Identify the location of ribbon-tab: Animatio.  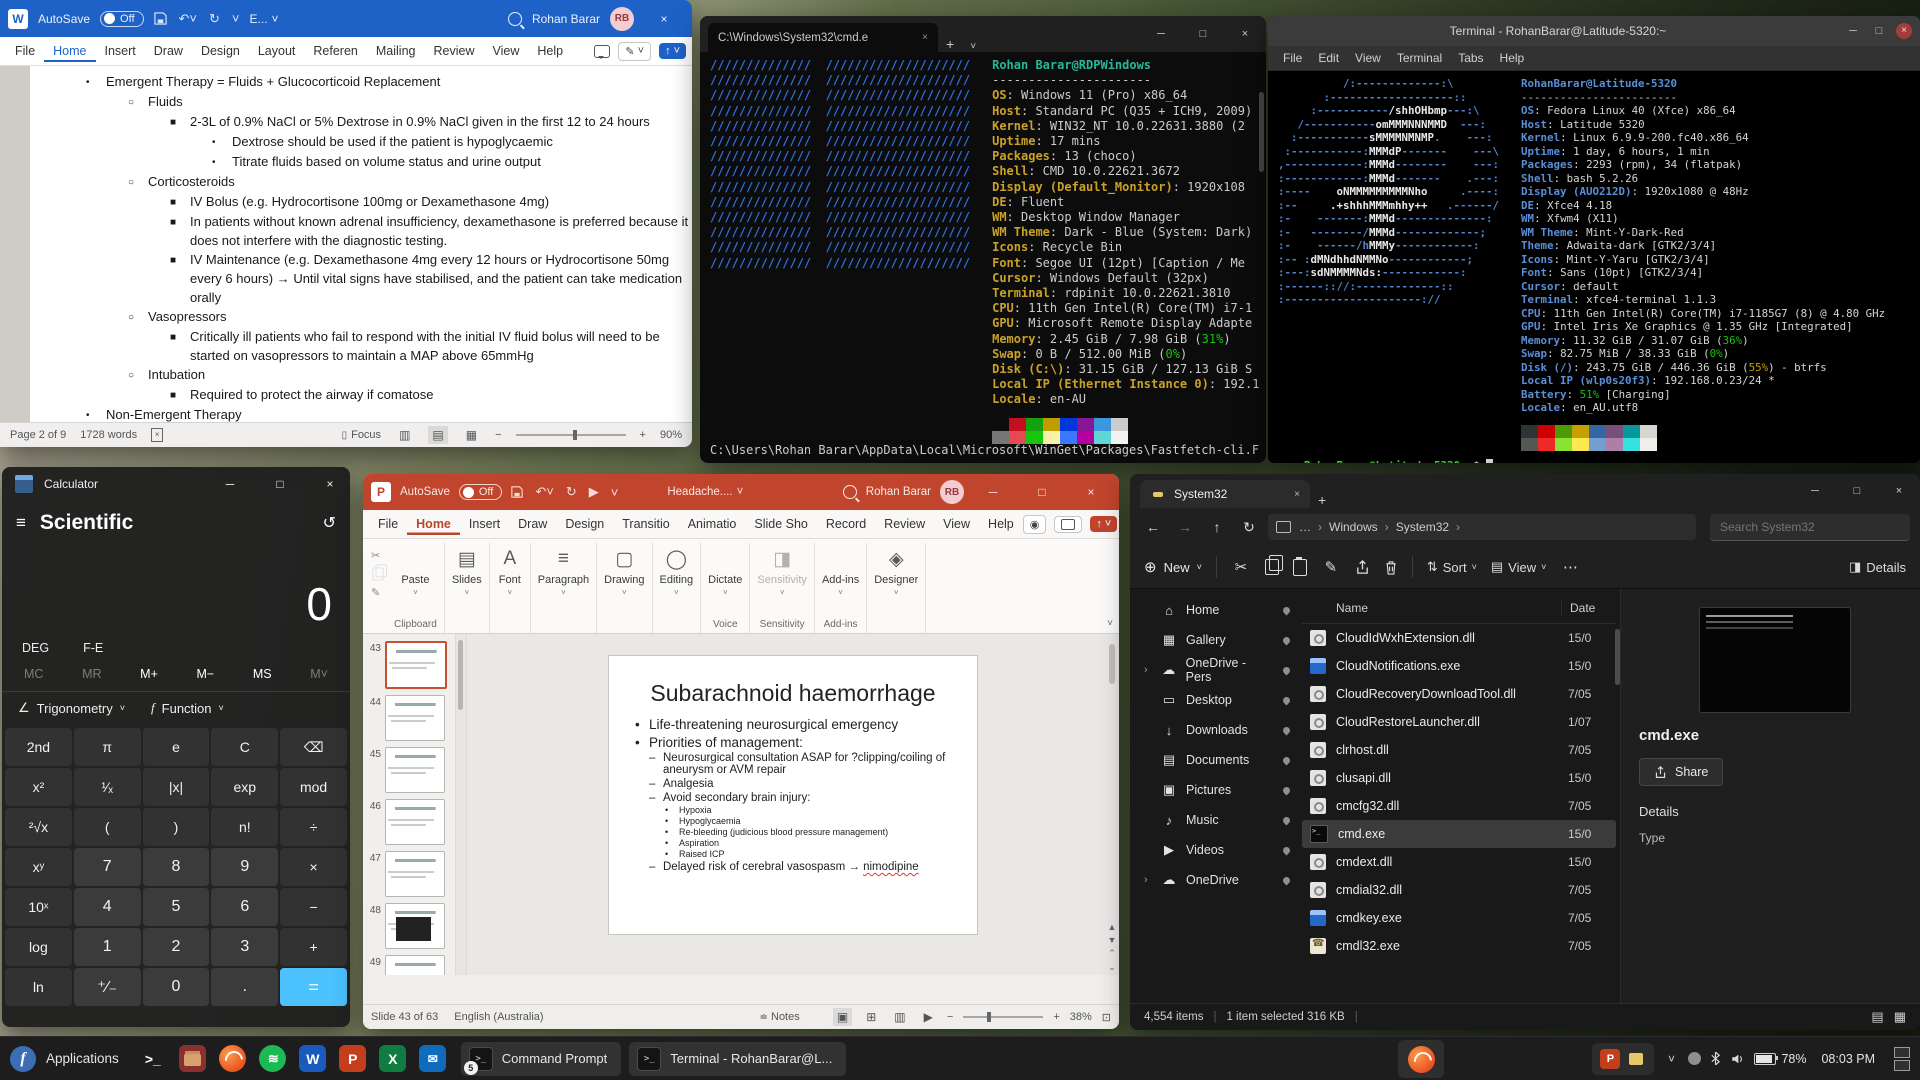
(712, 524).